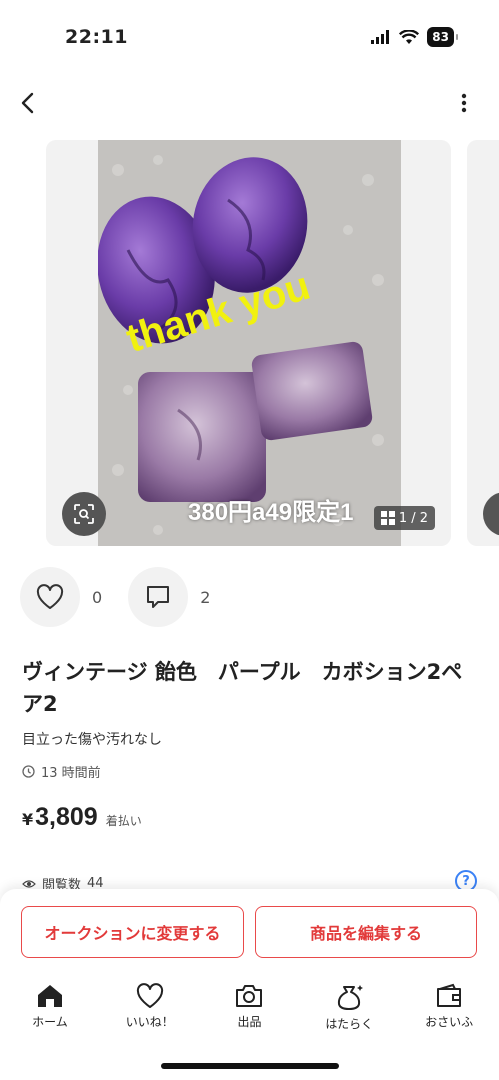 The image size is (499, 1080). Describe the element at coordinates (351, 997) in the screenshot. I see `money-bag-icon` at that location.